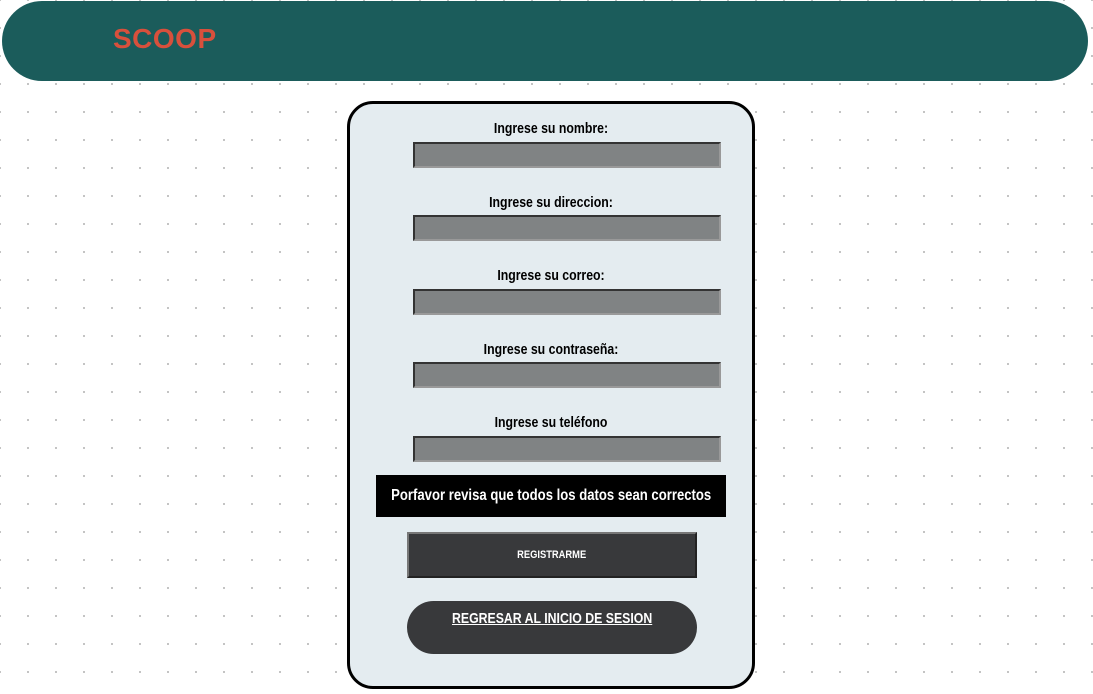 Image resolution: width=1093 pixels, height=694 pixels. What do you see at coordinates (551, 422) in the screenshot?
I see `phone-label: Ingrese su teléfono` at bounding box center [551, 422].